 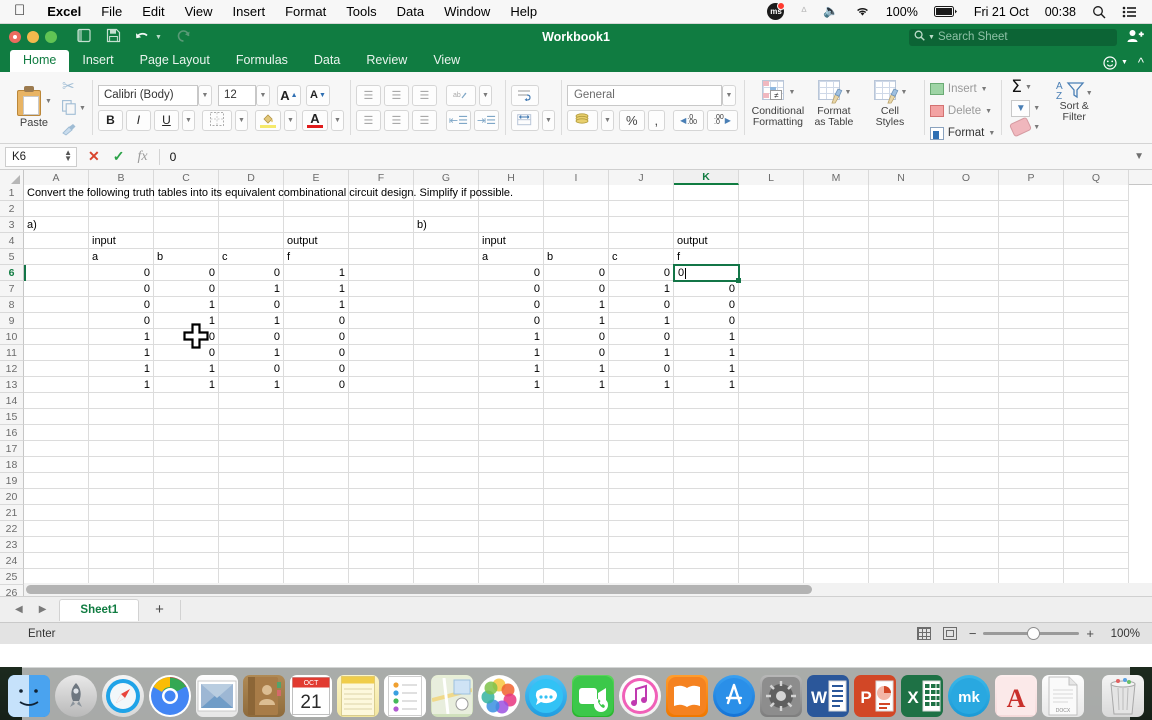 I want to click on clear-button: ▼, so click(x=1024, y=127).